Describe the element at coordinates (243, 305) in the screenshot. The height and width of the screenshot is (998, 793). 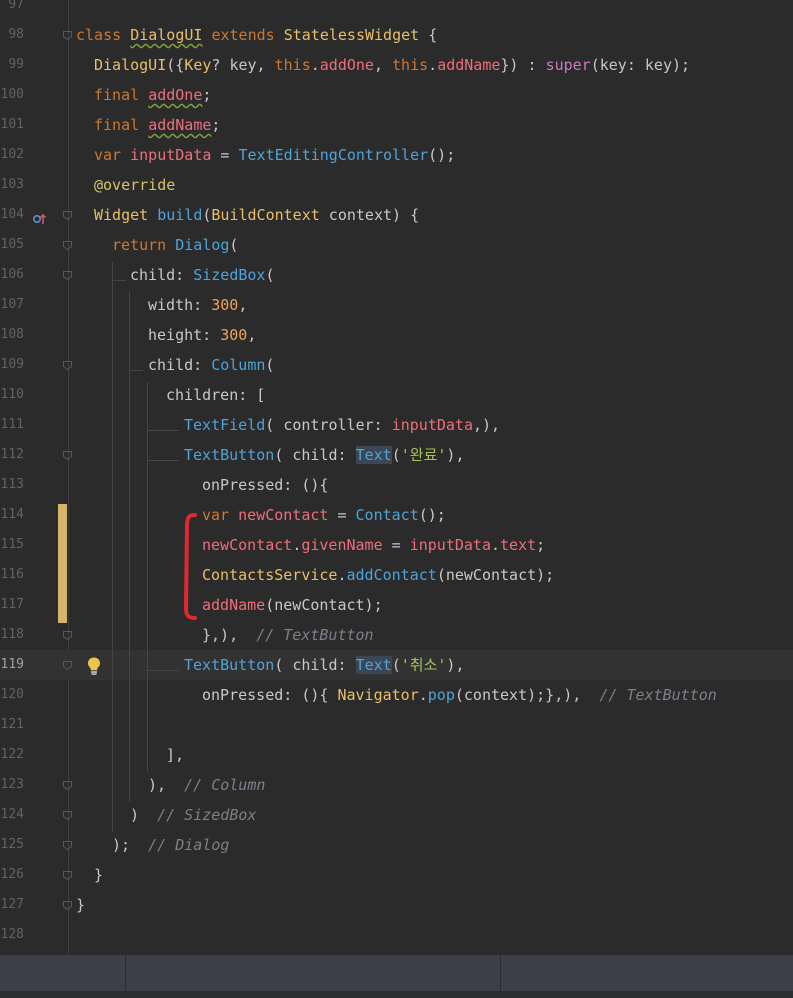
I see `code-token: ,` at that location.